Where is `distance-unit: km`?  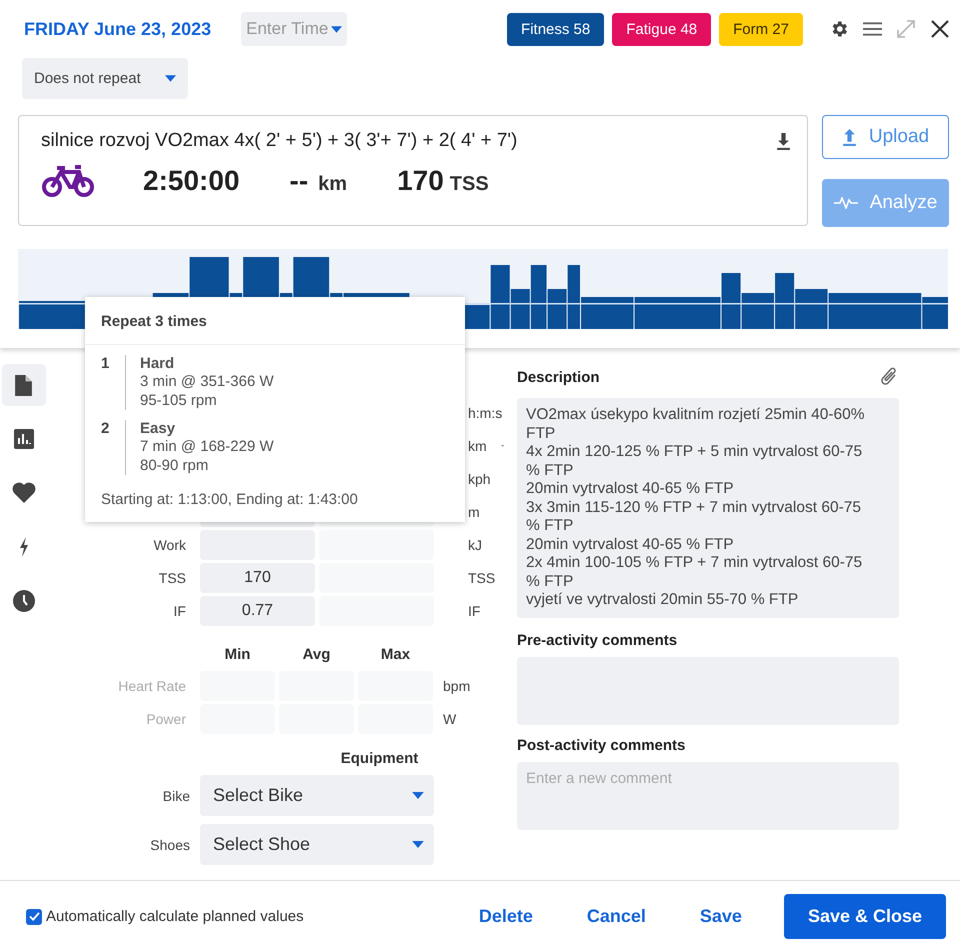 distance-unit: km is located at coordinates (333, 184).